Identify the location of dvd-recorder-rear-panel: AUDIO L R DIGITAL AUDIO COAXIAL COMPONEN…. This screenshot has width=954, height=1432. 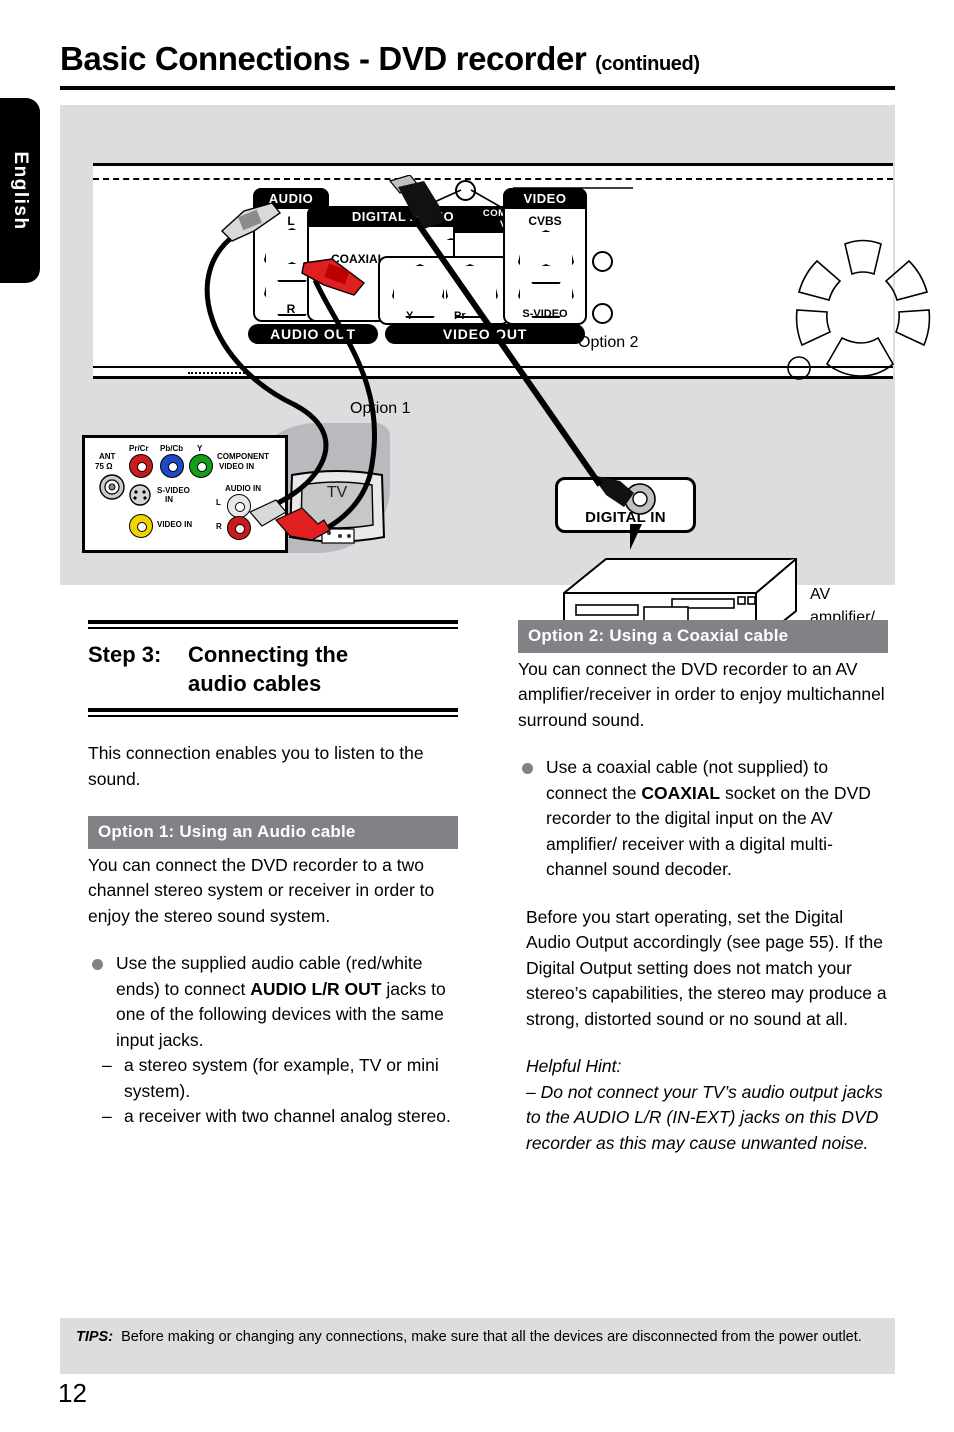
(512, 271).